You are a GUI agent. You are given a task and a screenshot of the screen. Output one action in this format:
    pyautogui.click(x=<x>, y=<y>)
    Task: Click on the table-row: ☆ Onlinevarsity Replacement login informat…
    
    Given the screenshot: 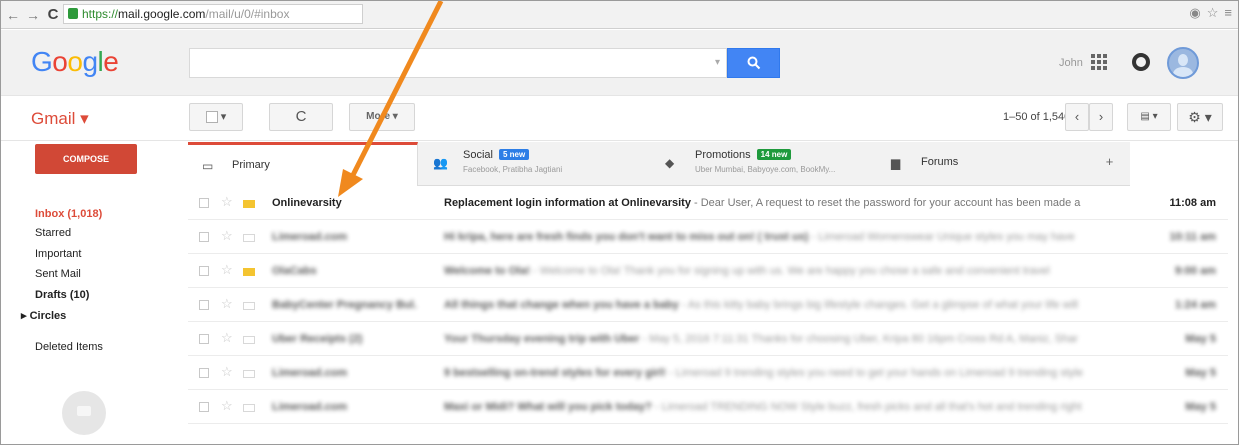 What is the action you would take?
    pyautogui.click(x=708, y=203)
    